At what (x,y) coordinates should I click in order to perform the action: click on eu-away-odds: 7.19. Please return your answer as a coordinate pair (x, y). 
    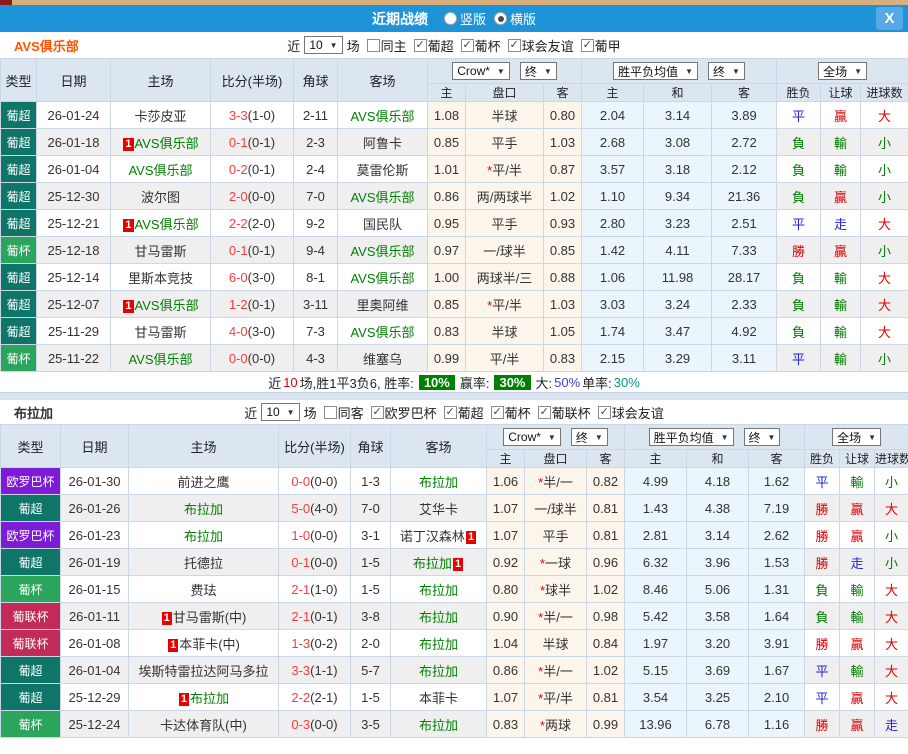
    Looking at the image, I should click on (777, 508).